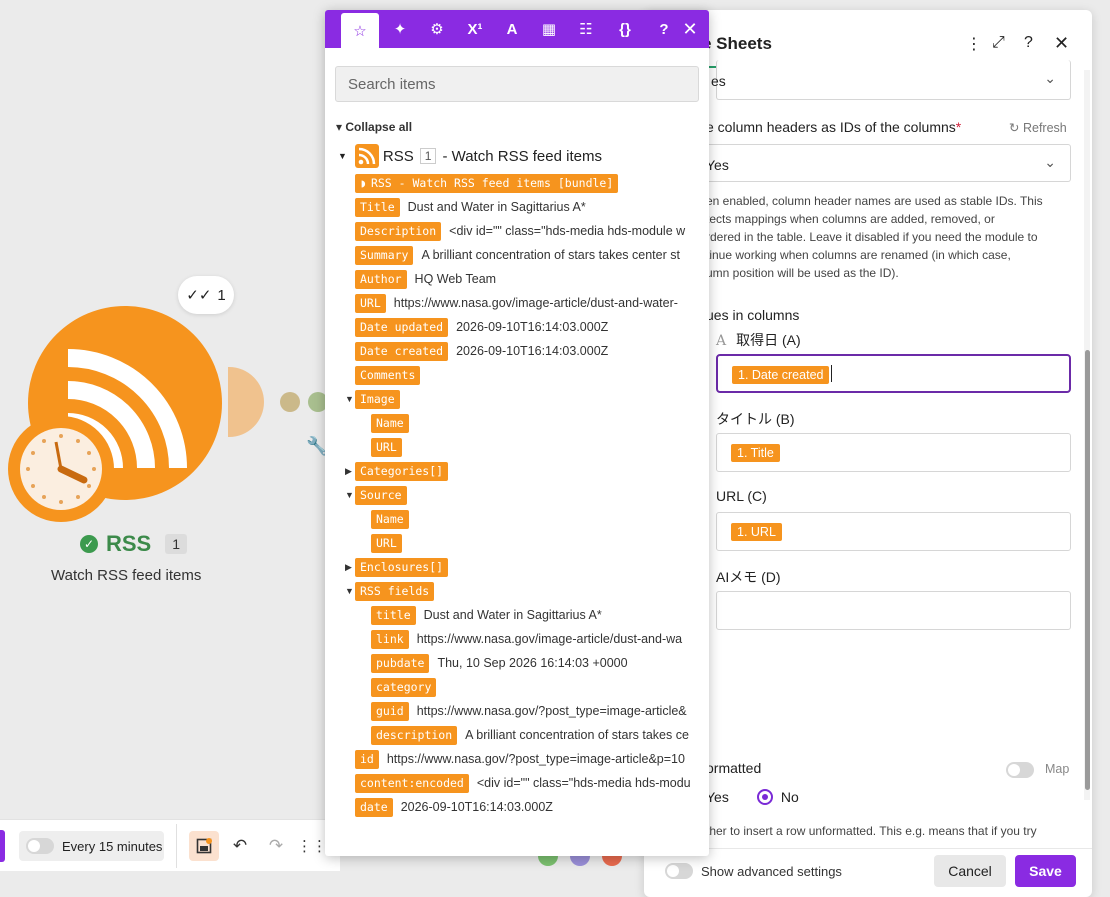  What do you see at coordinates (246, 402) in the screenshot?
I see `module-connector-handle` at bounding box center [246, 402].